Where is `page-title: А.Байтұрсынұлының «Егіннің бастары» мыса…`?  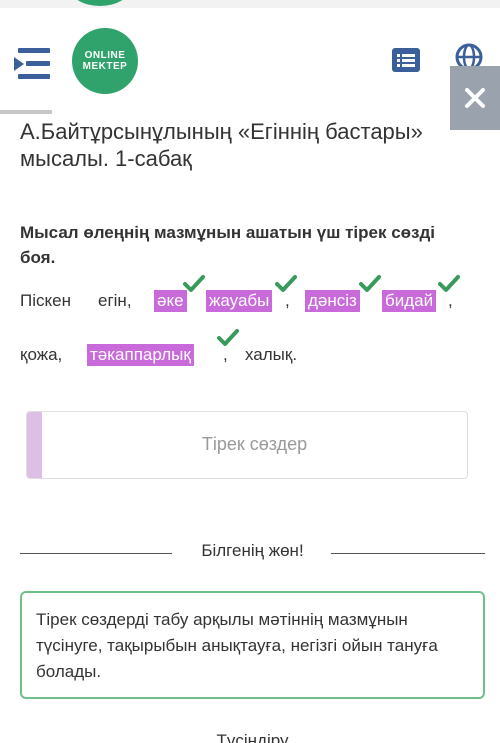 page-title: А.Байтұрсынұлының «Егіннің бастары» мыса… is located at coordinates (221, 145).